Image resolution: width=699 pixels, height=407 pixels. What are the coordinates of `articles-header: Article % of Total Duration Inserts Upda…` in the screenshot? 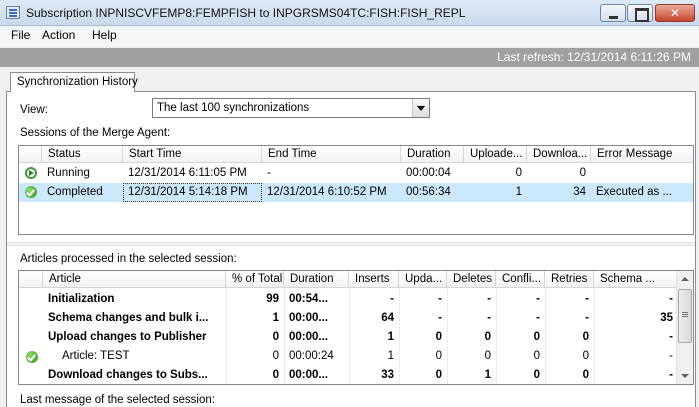 It's located at (356, 279).